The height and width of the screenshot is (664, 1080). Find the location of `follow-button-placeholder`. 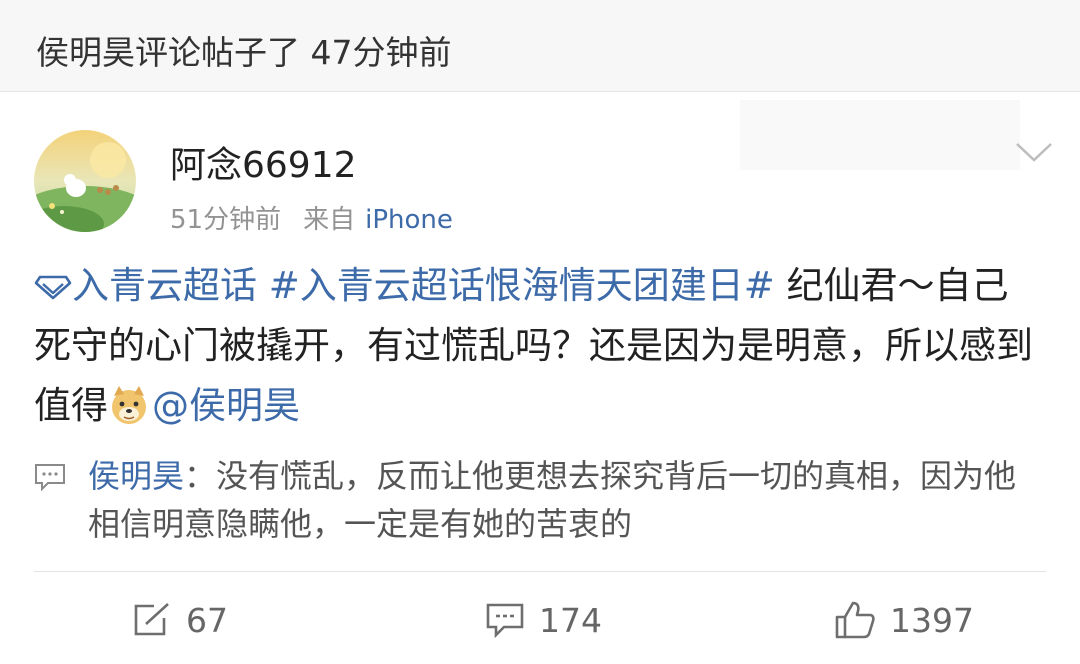

follow-button-placeholder is located at coordinates (880, 135).